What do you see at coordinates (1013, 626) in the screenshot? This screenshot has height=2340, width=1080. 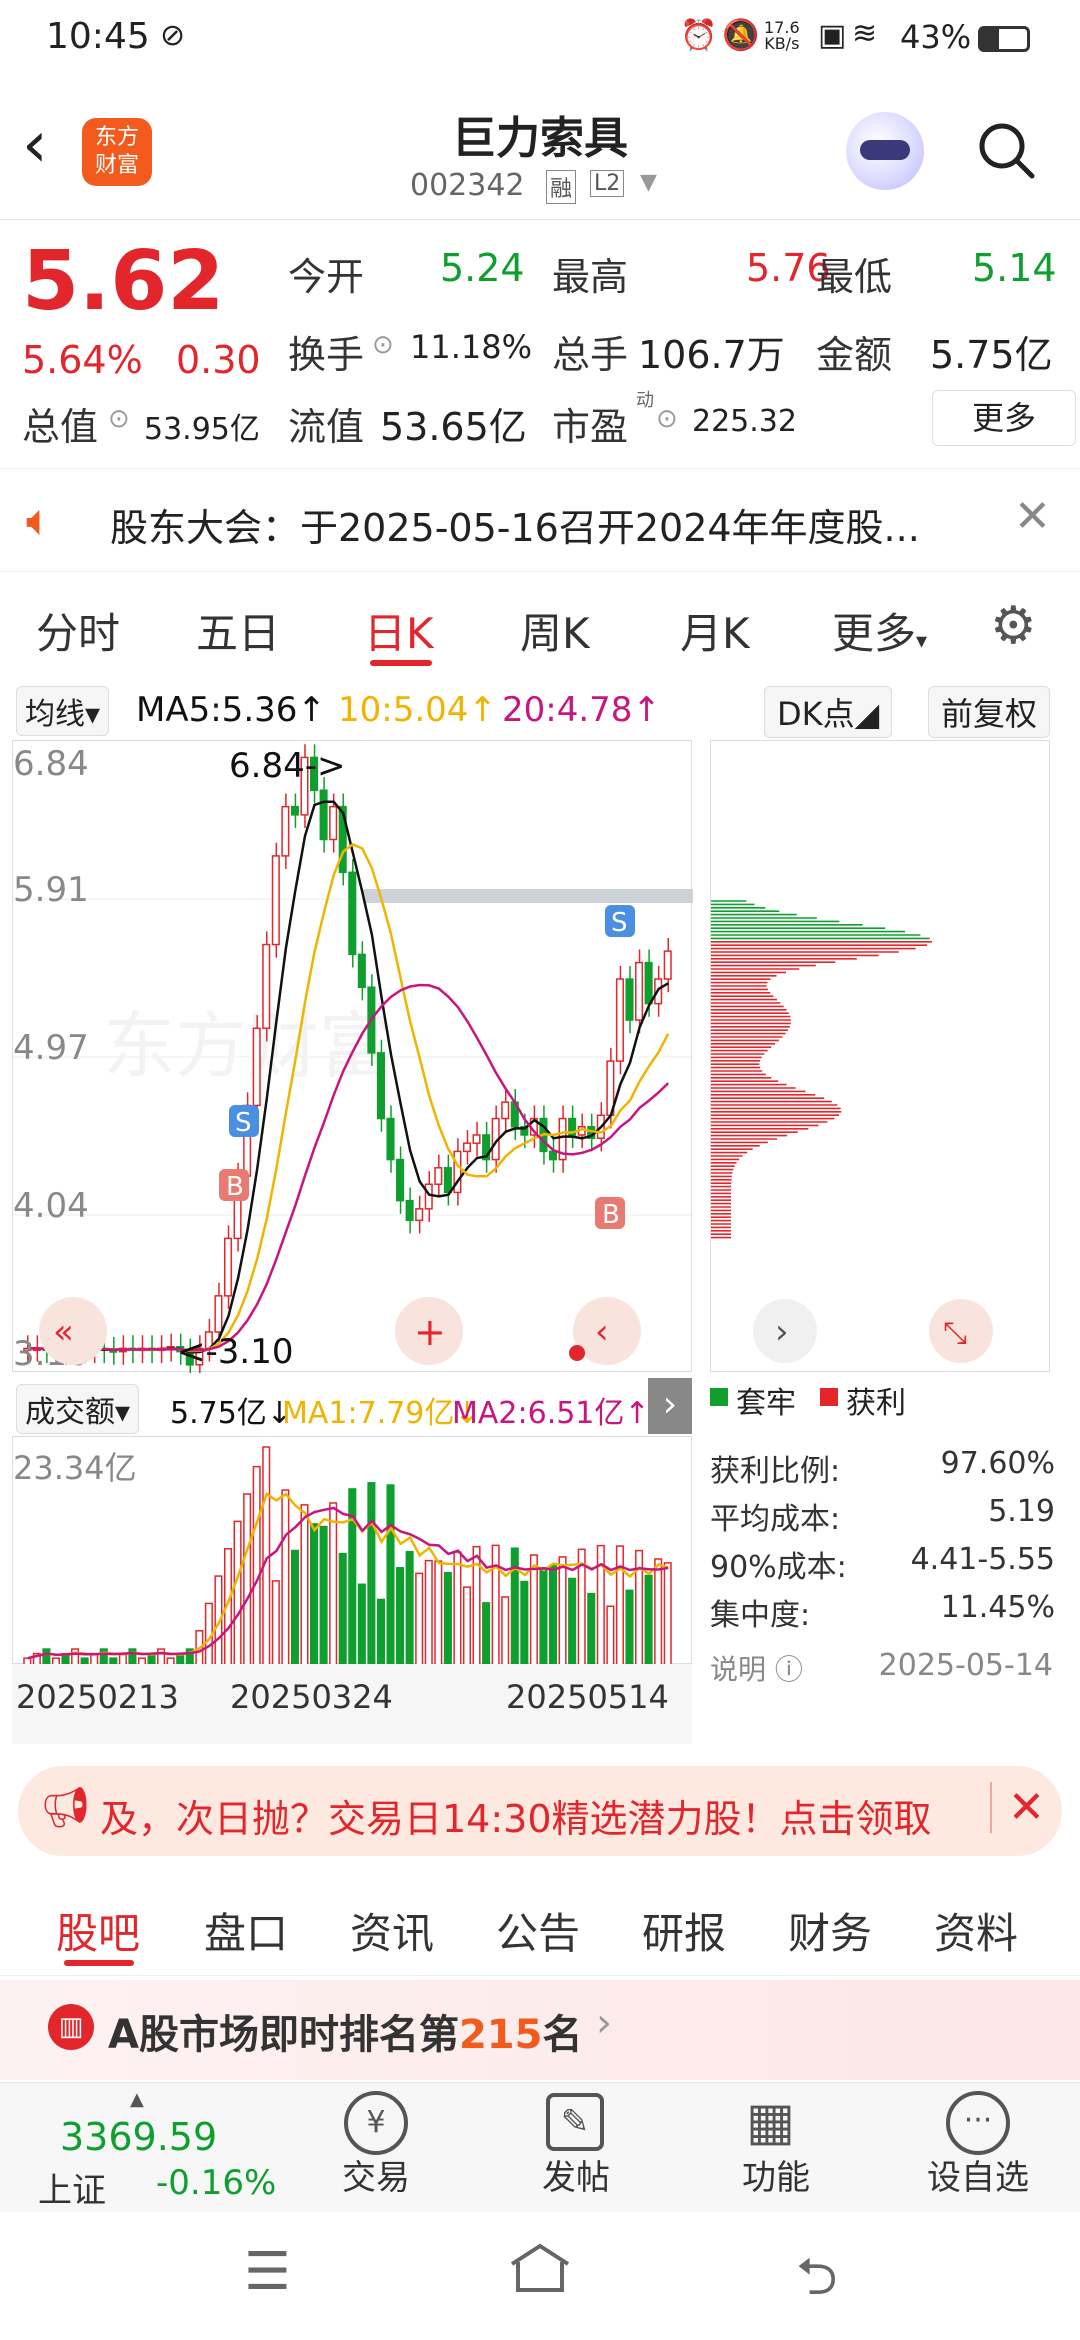 I see `gear-icon: ⚙` at bounding box center [1013, 626].